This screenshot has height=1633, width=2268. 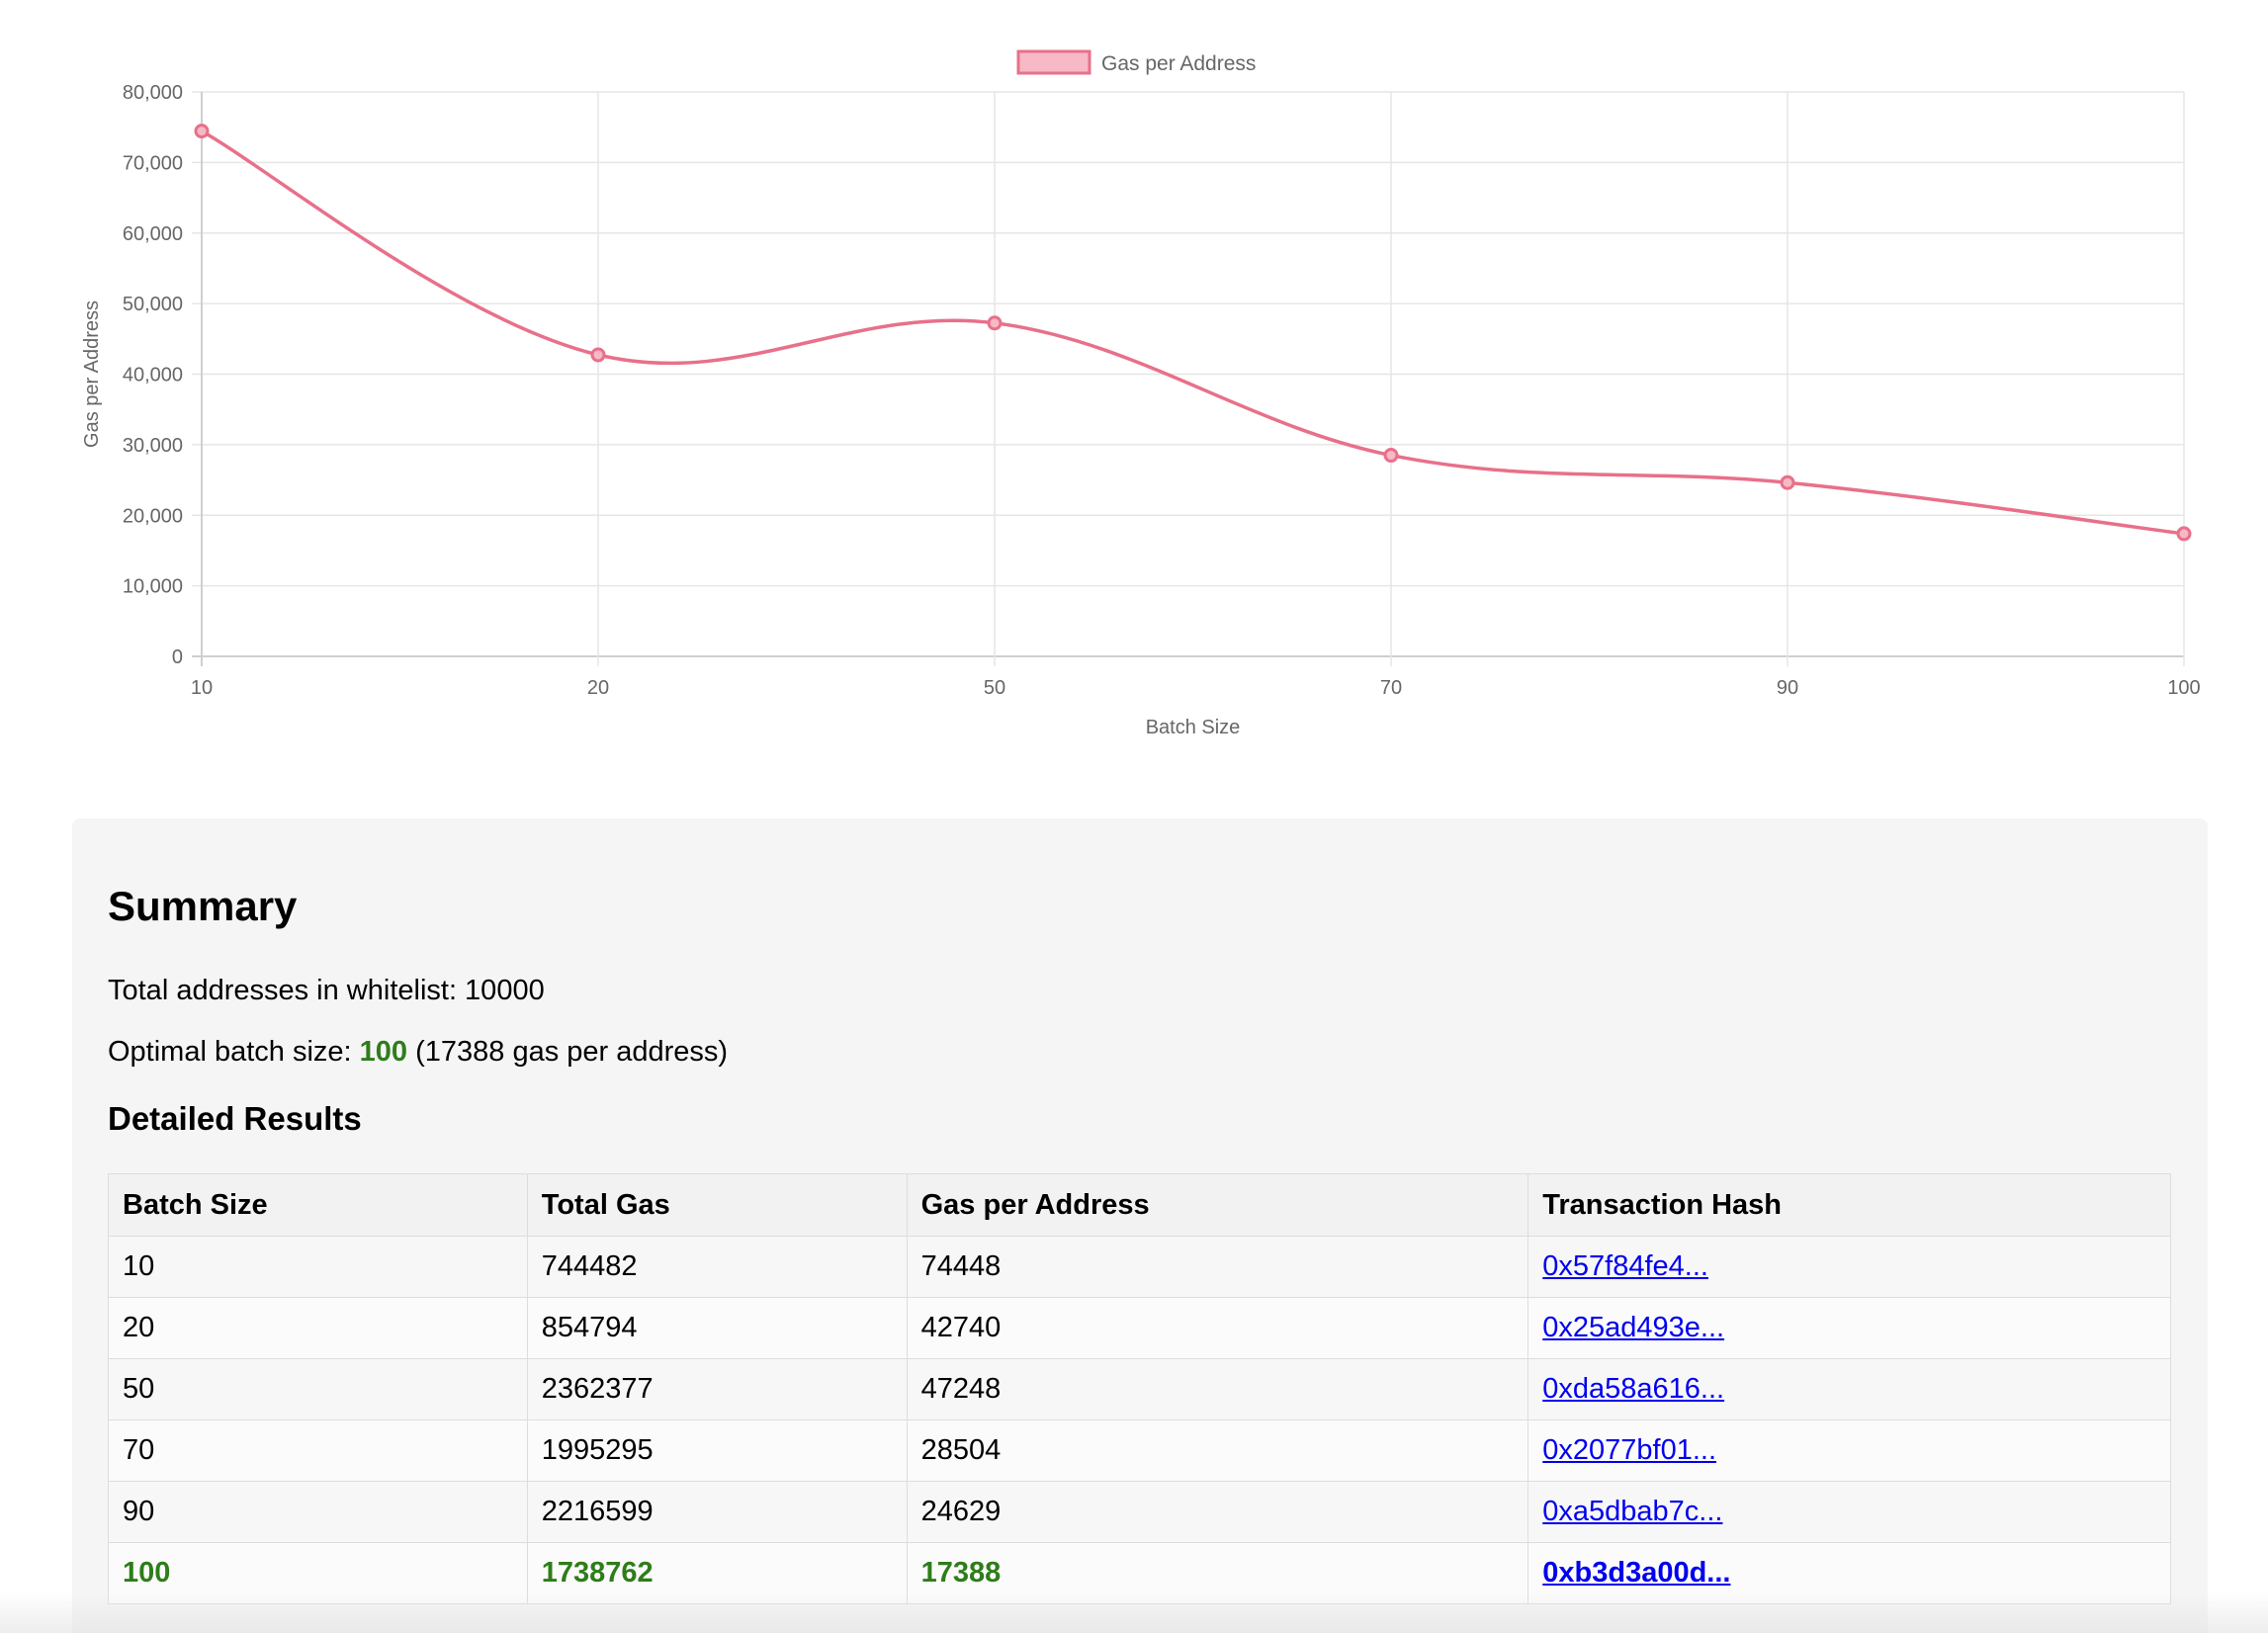 I want to click on cell-gas-per-address: 28504, so click(x=1218, y=1450).